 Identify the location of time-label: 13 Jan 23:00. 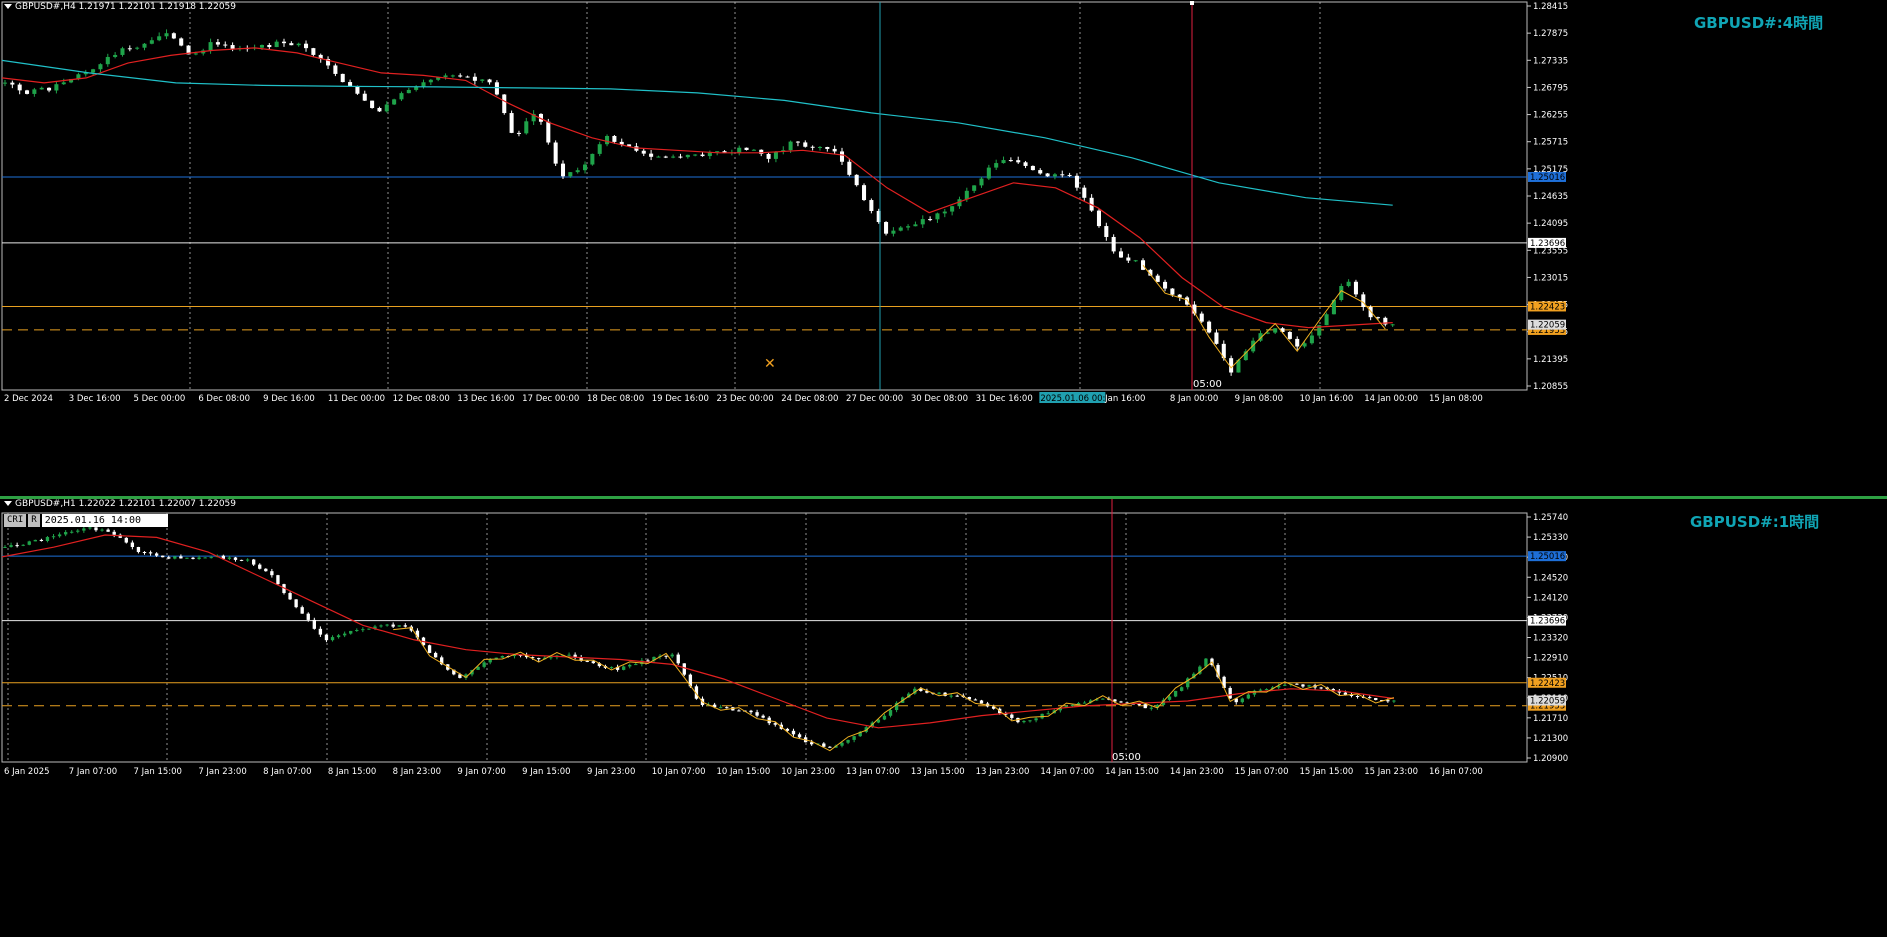
(1003, 772).